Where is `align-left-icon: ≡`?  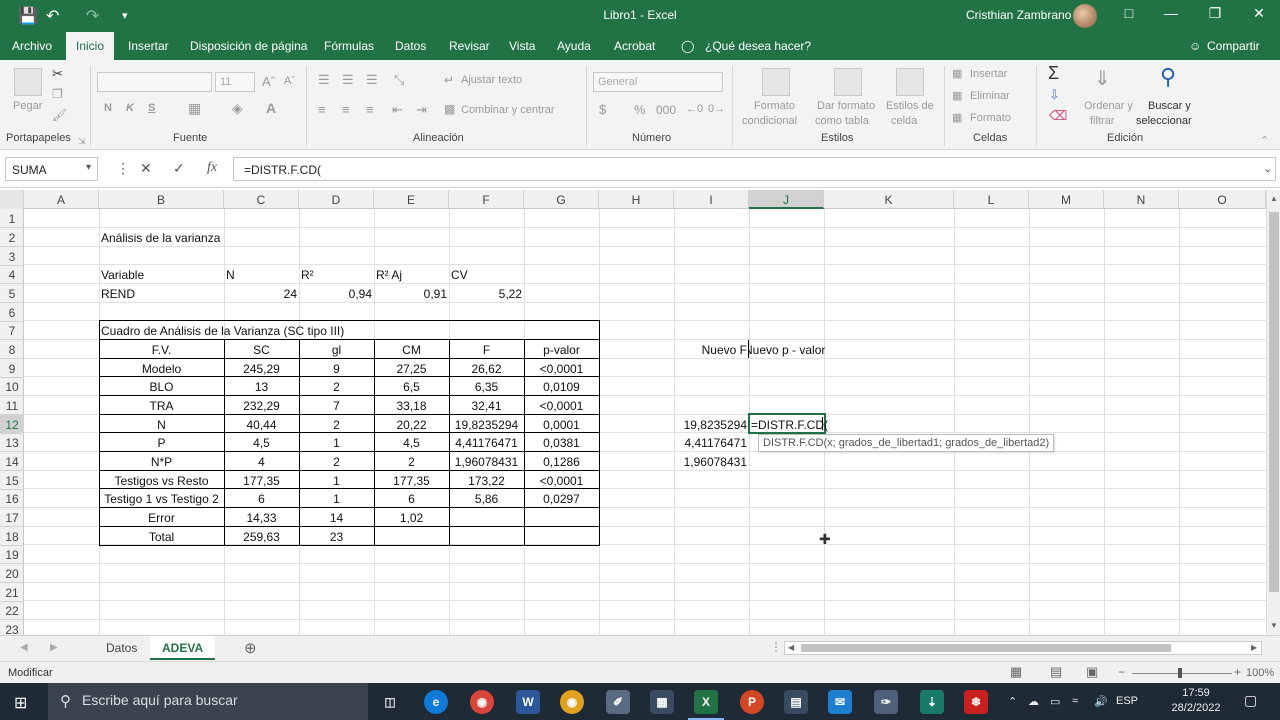 align-left-icon: ≡ is located at coordinates (322, 109).